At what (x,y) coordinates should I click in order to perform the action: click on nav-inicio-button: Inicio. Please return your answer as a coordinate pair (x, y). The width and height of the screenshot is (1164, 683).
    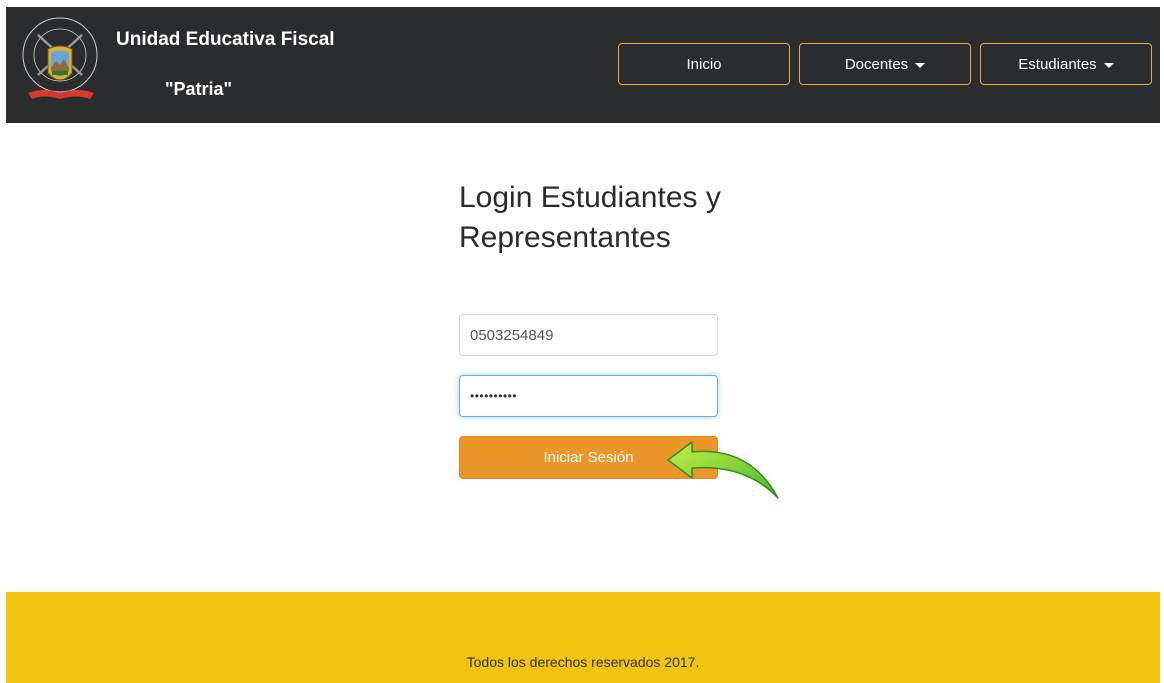
    Looking at the image, I should click on (704, 64).